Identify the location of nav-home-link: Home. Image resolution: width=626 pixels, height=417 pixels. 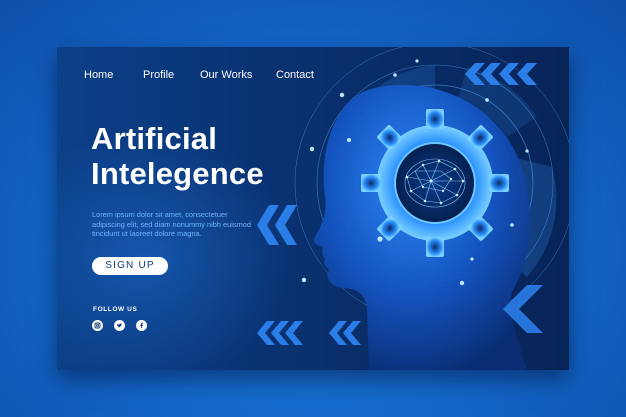
(98, 75).